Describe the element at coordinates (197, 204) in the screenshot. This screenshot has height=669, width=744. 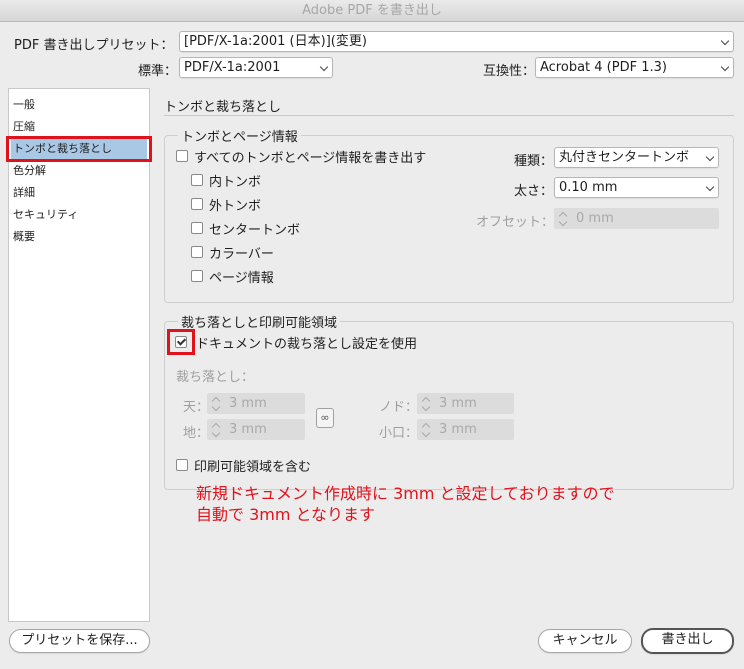
I see `trim-marks-checkbox` at that location.